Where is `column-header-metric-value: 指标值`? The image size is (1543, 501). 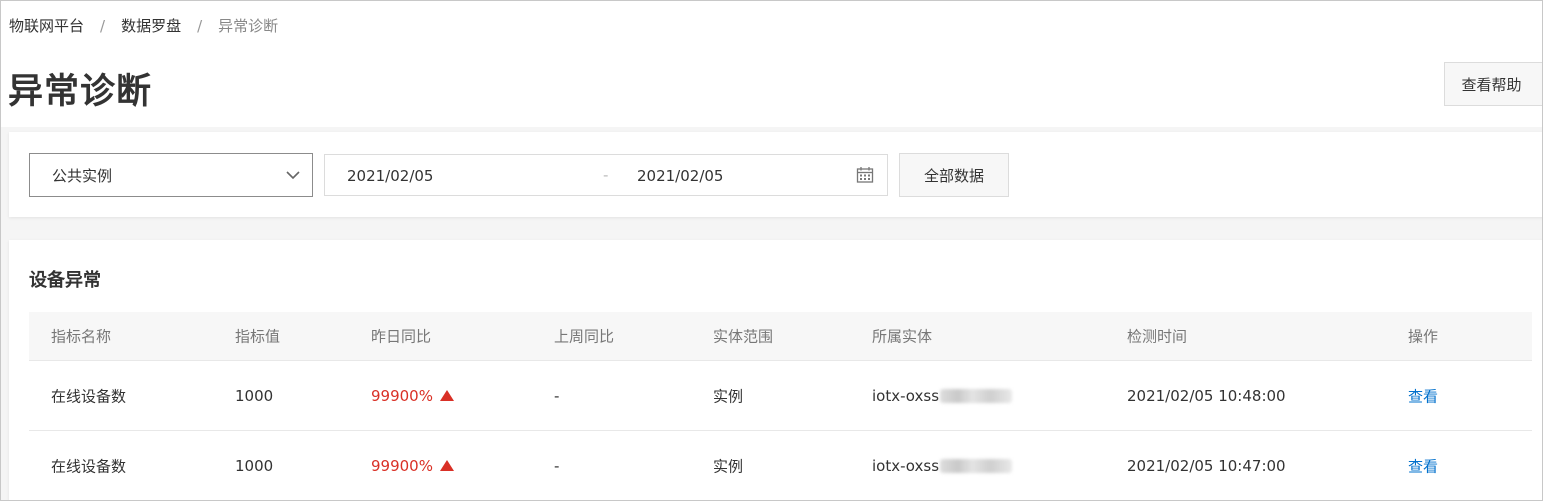 column-header-metric-value: 指标值 is located at coordinates (258, 336).